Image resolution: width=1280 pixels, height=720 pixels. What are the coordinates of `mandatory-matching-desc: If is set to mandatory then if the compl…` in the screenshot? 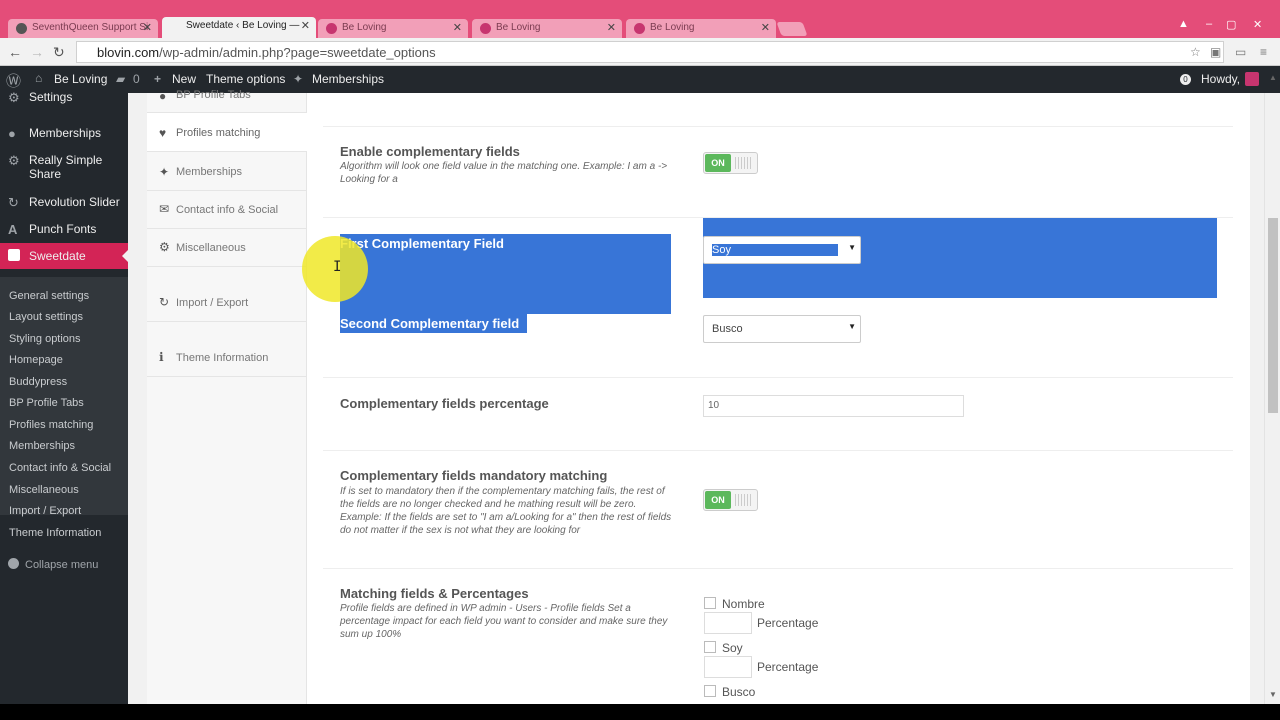 It's located at (506, 511).